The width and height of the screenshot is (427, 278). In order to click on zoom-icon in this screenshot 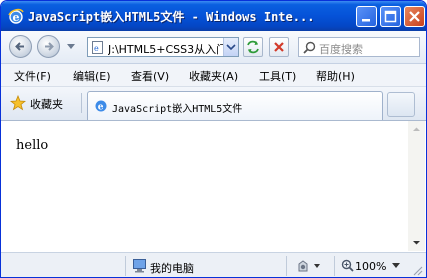, I will do `click(347, 265)`.